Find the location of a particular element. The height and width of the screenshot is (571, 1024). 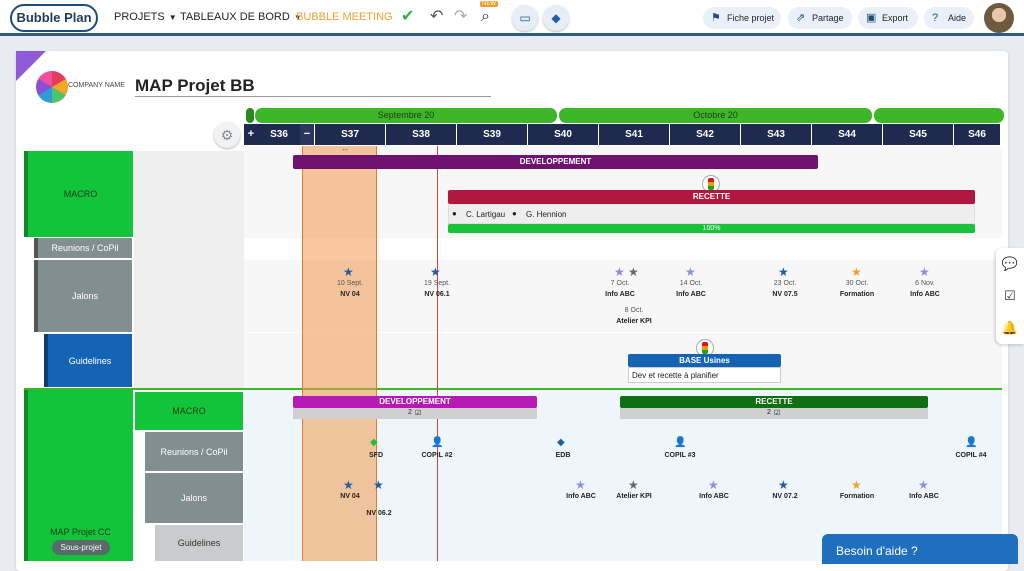

week-s46: S46 is located at coordinates (977, 134).